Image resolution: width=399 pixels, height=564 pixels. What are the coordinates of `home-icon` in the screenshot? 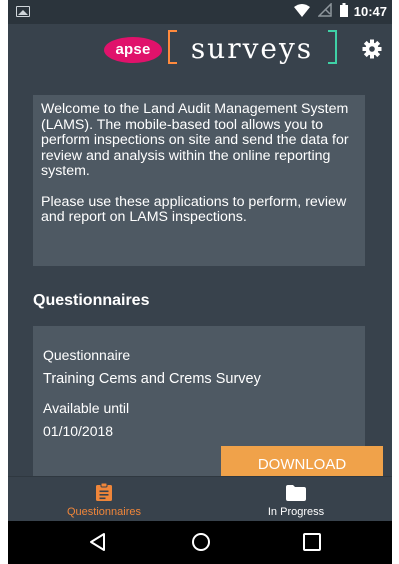 It's located at (201, 542).